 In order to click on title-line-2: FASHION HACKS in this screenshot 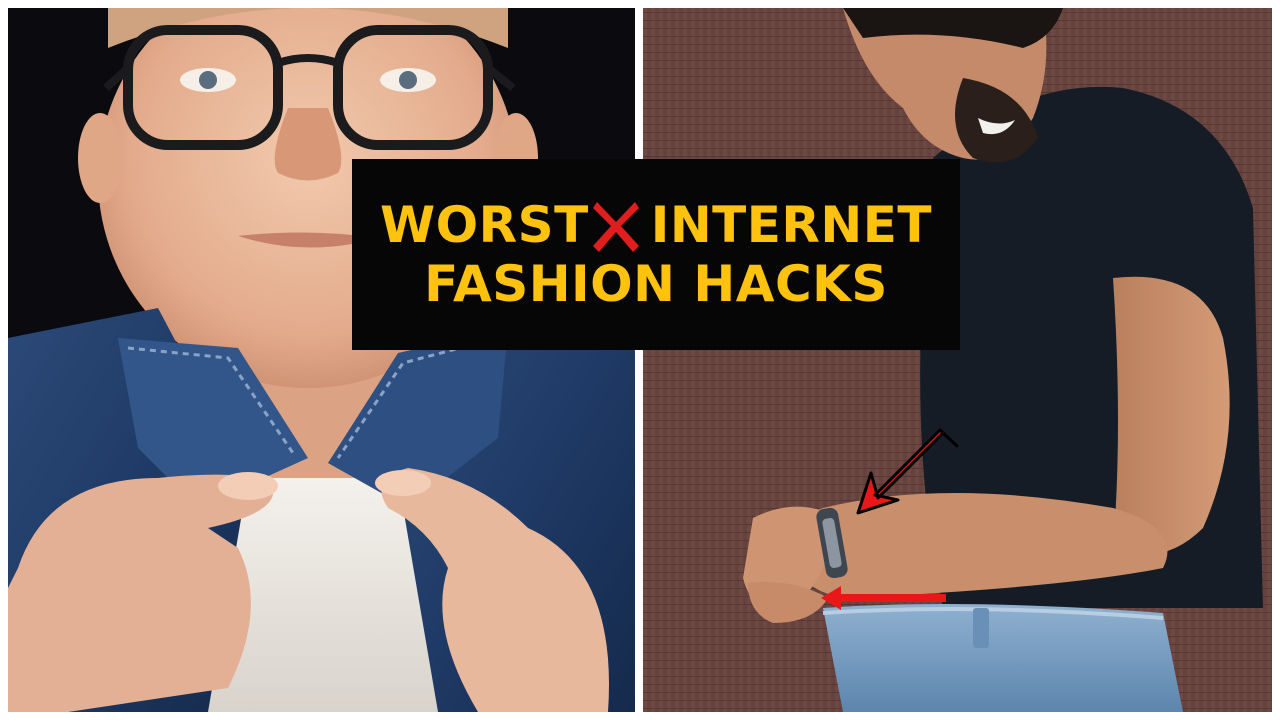, I will do `click(656, 283)`.